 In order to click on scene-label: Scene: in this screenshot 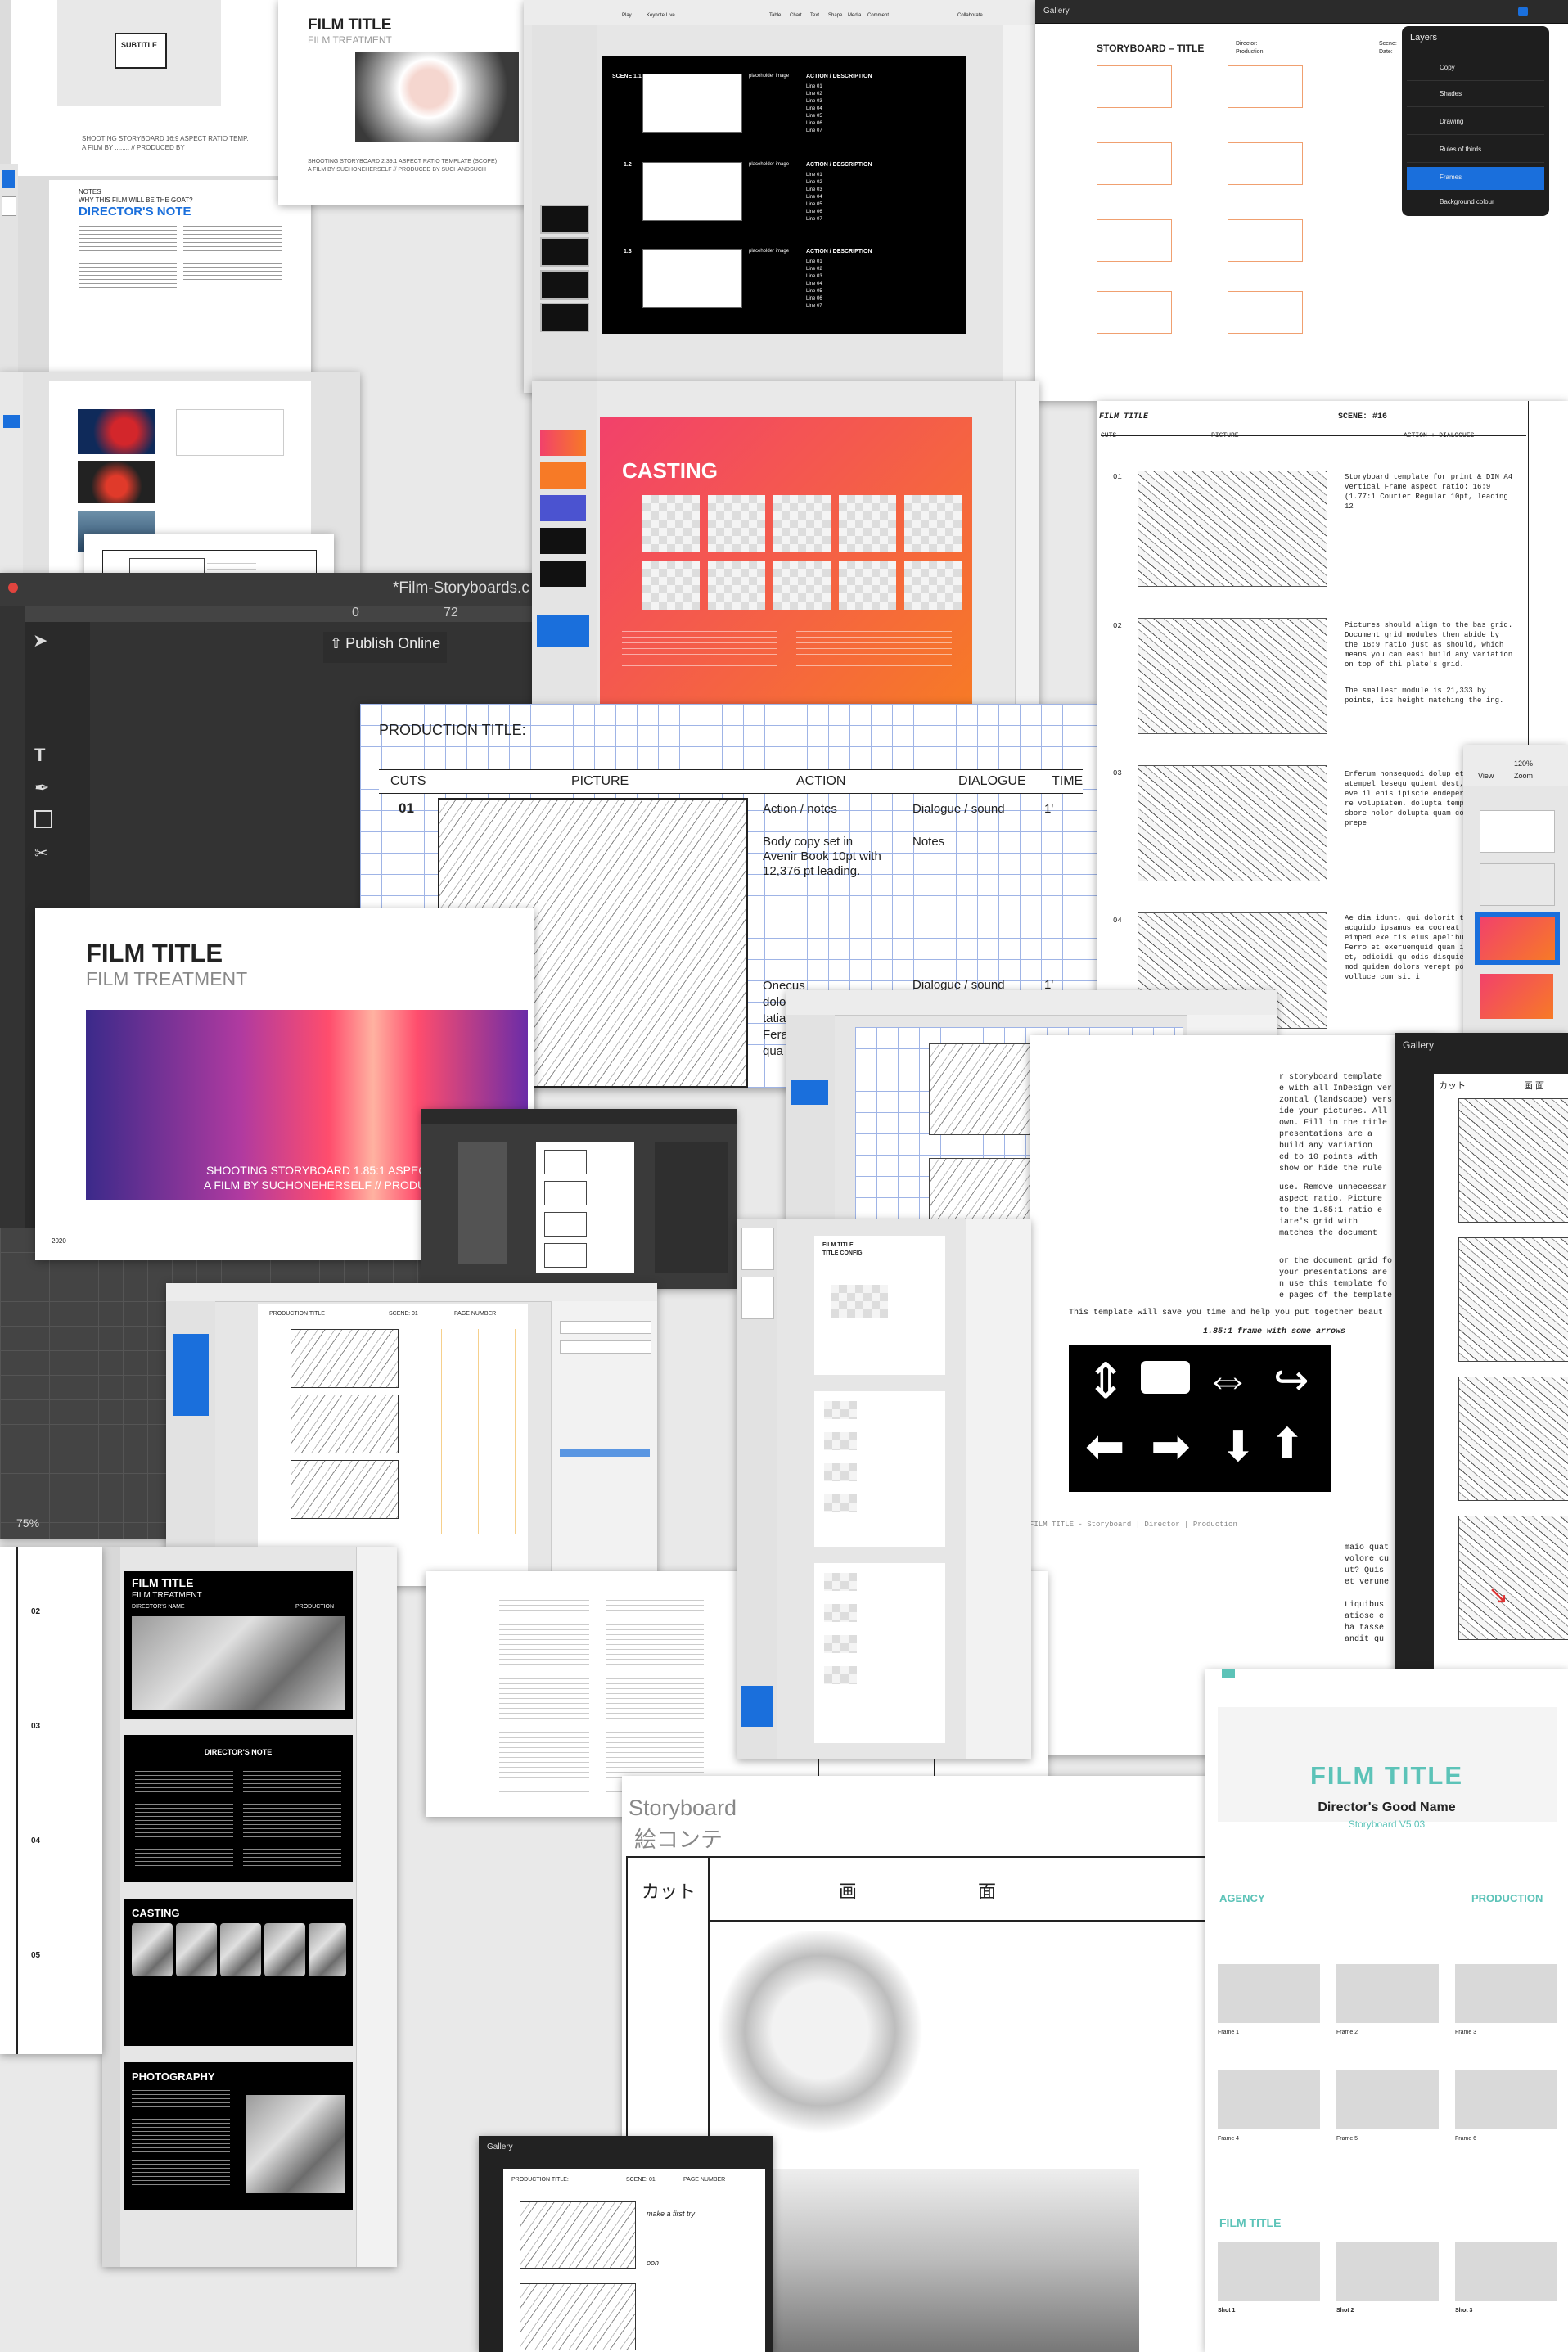, I will do `click(1388, 44)`.